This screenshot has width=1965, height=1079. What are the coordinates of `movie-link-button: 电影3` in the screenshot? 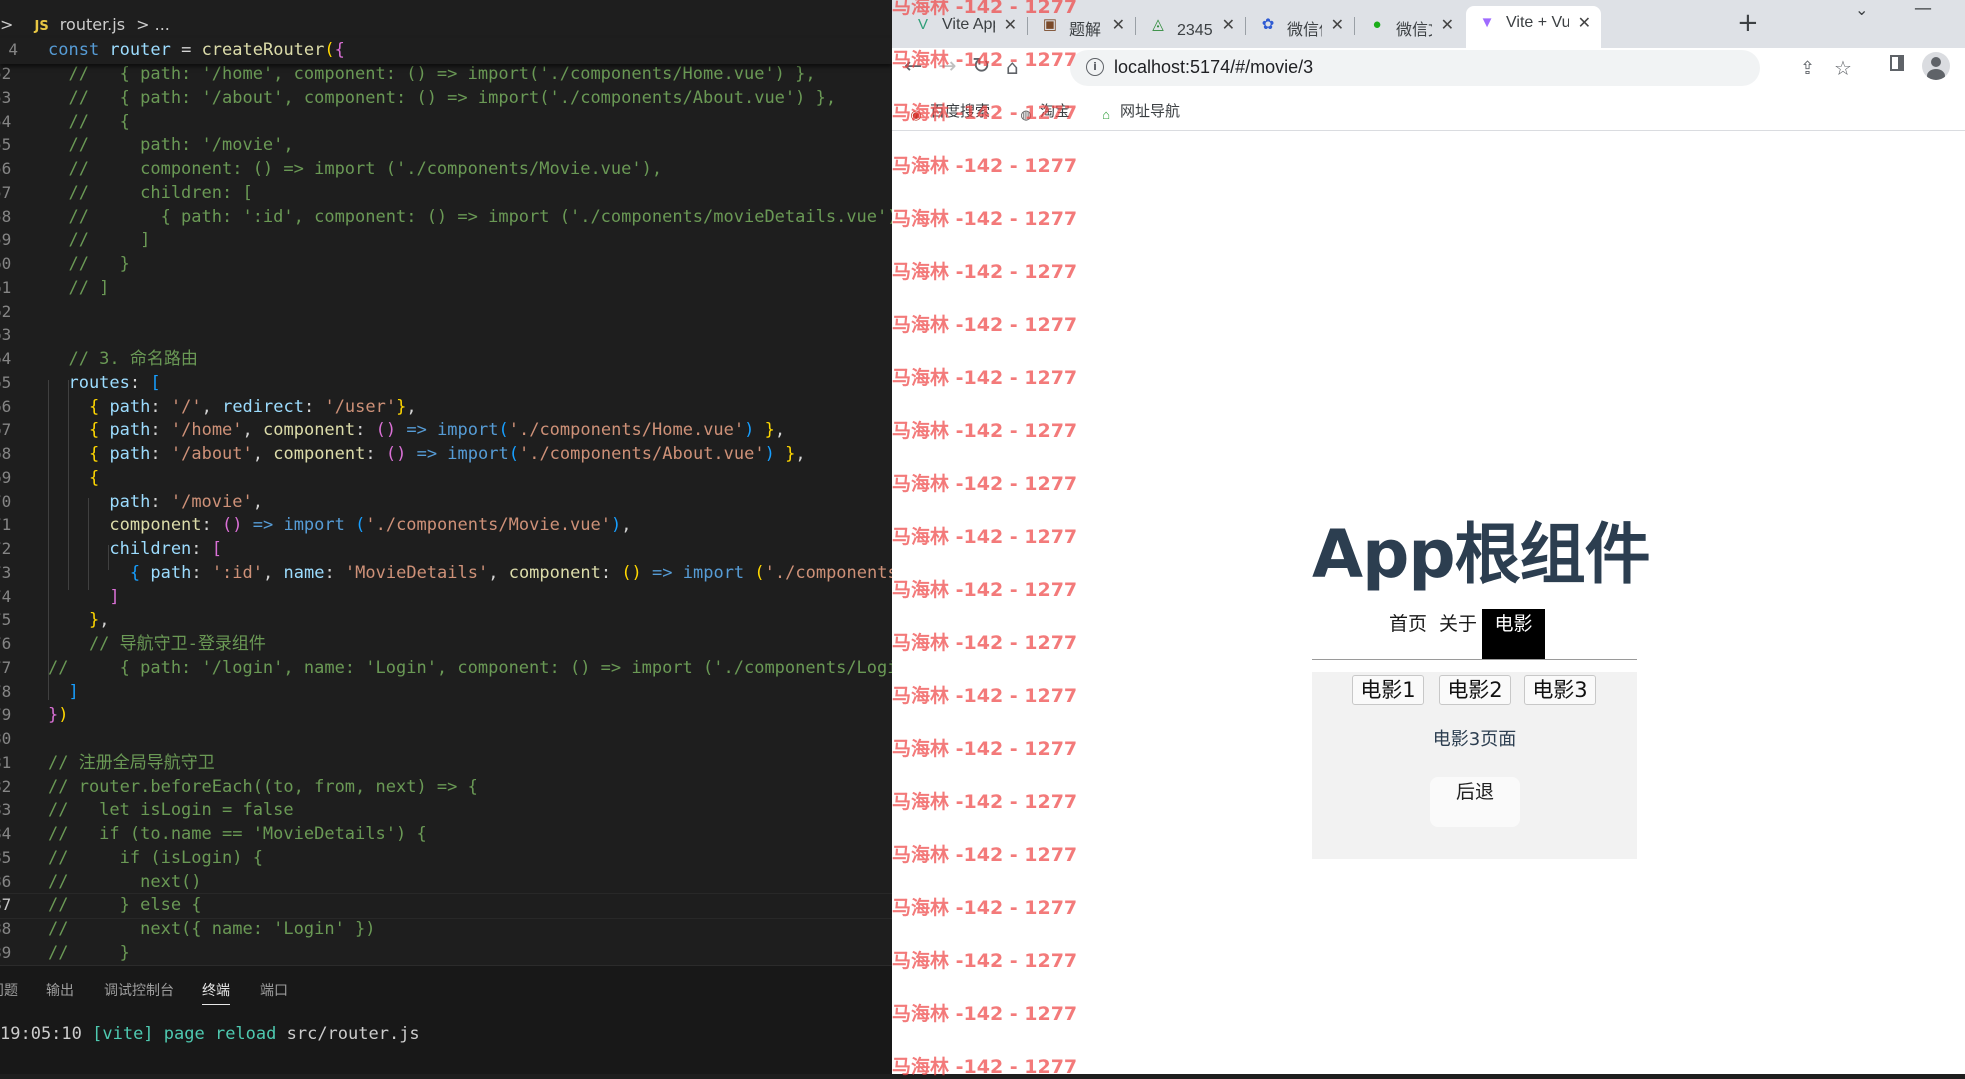 It's located at (1560, 690).